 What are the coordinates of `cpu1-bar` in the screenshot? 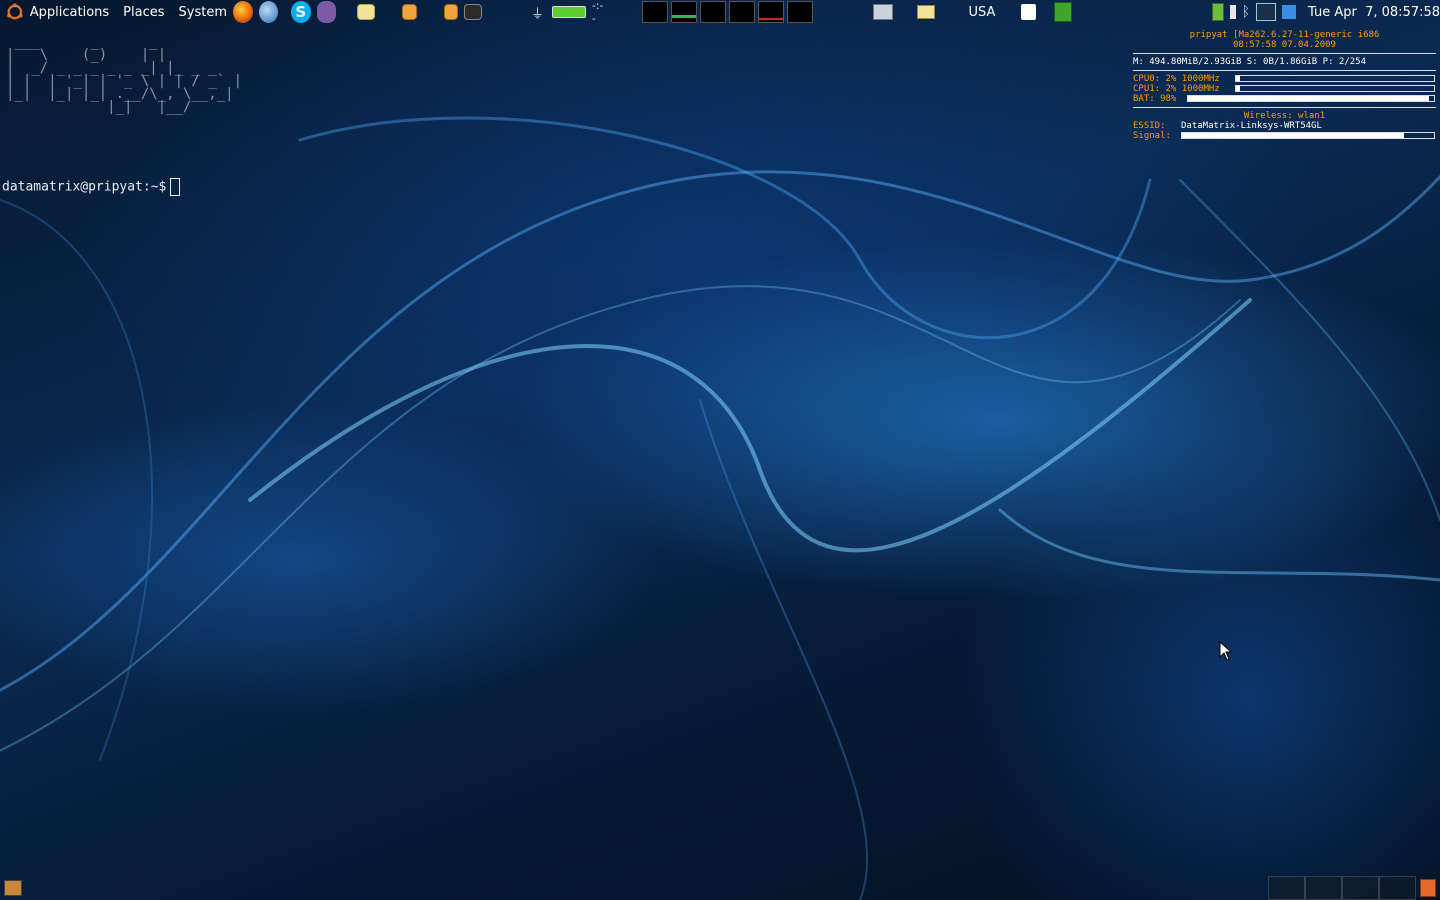 It's located at (1335, 88).